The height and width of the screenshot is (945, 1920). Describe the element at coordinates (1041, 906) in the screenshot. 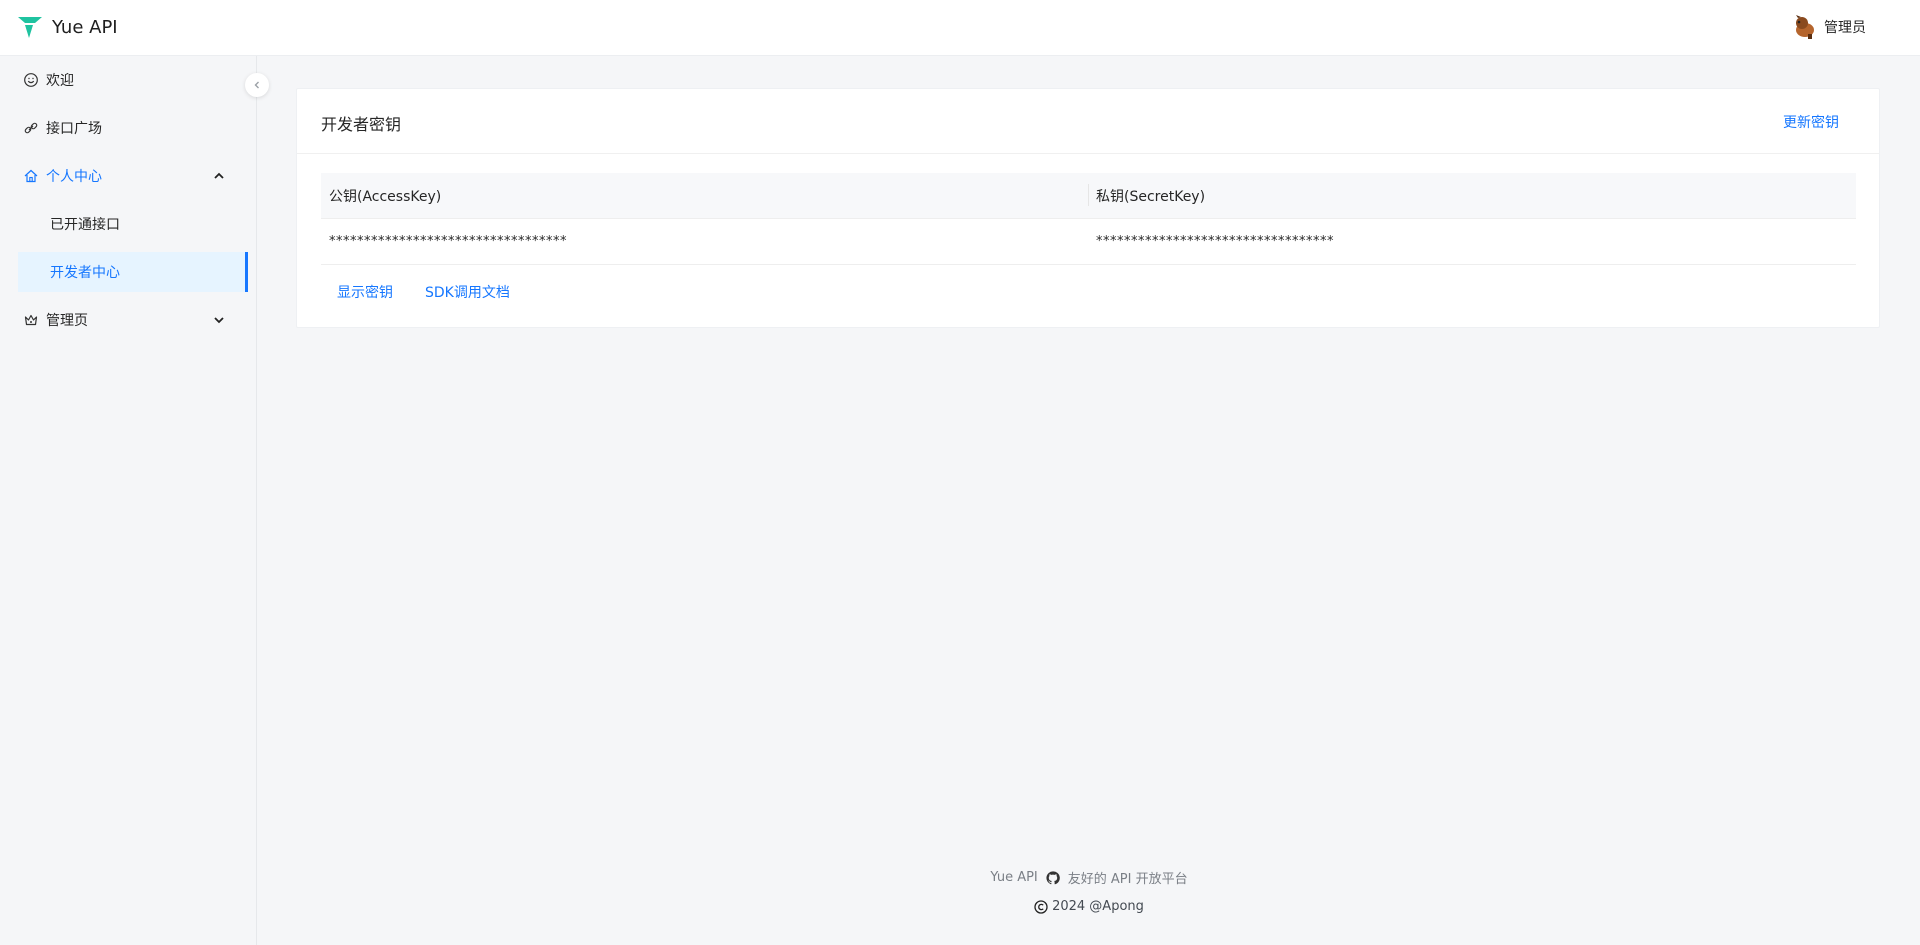

I see `copyright-icon` at that location.